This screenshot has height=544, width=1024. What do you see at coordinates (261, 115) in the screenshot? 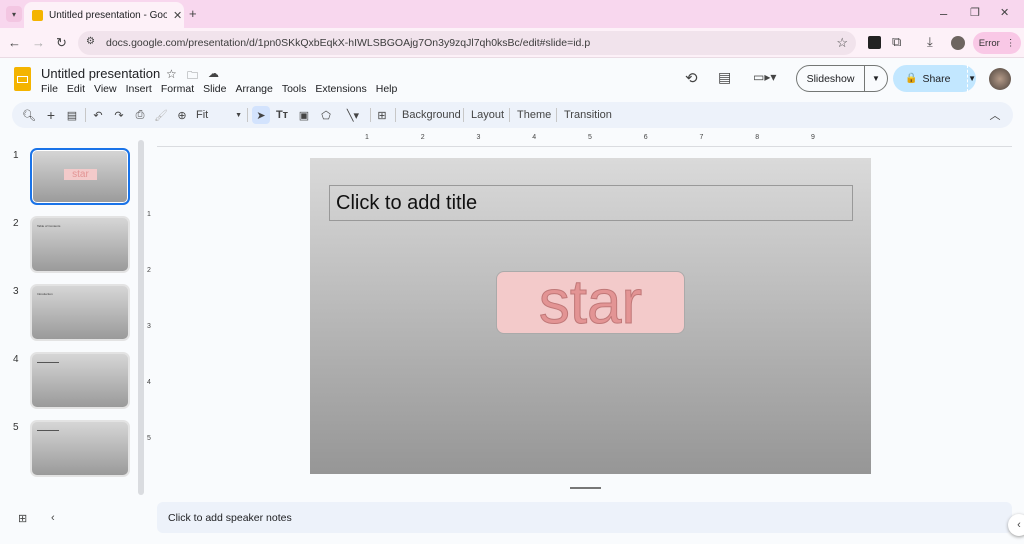
I see `select-tool-icon: ➤` at bounding box center [261, 115].